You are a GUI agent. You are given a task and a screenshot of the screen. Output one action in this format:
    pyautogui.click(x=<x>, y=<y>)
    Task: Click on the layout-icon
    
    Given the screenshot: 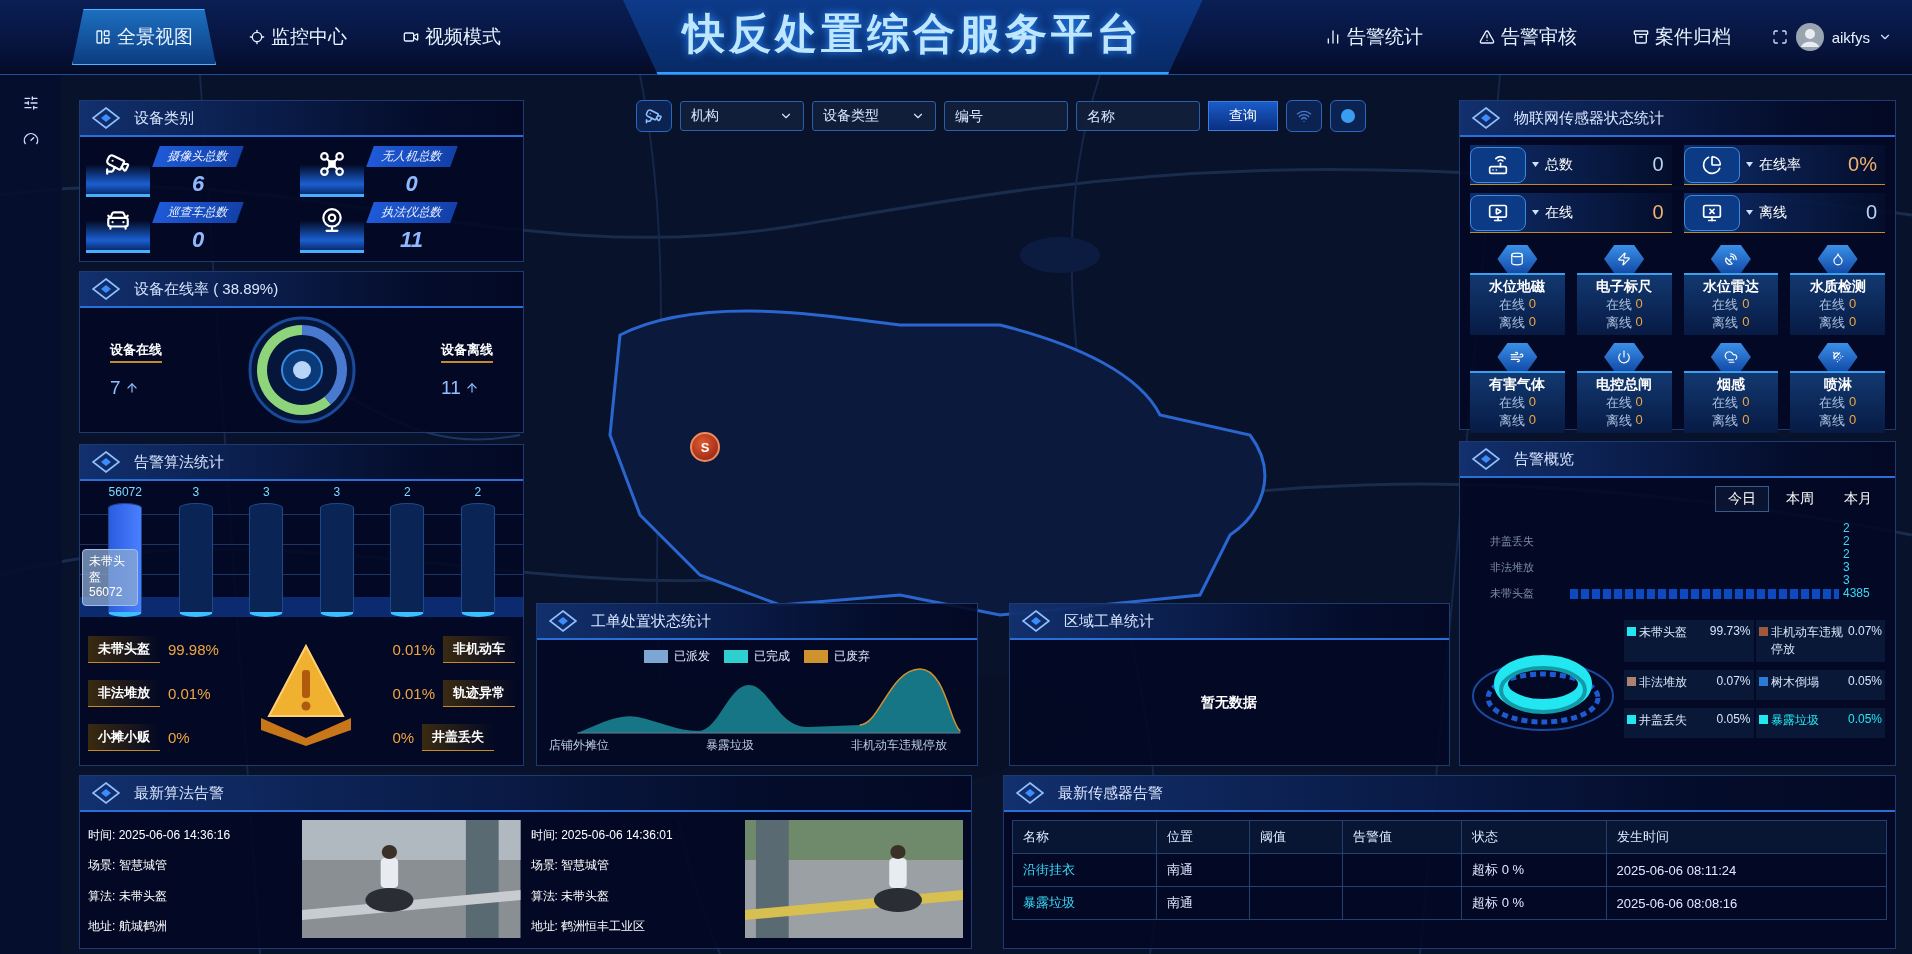 What is the action you would take?
    pyautogui.click(x=103, y=37)
    